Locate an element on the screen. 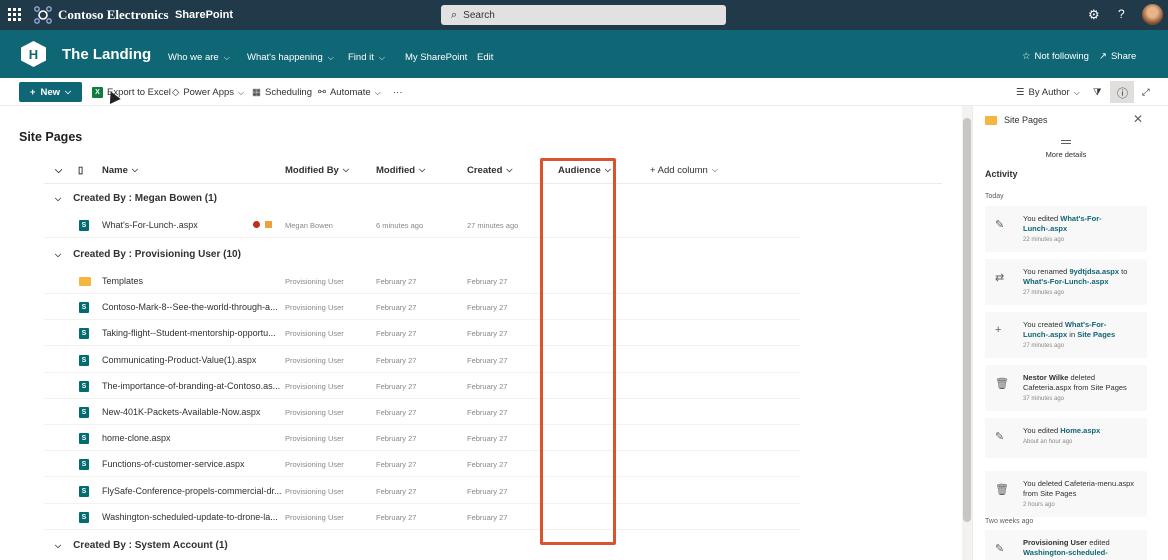 The image size is (1168, 560). group-header: ⌵ Created By : Provisioning User (10) is located at coordinates (148, 254).